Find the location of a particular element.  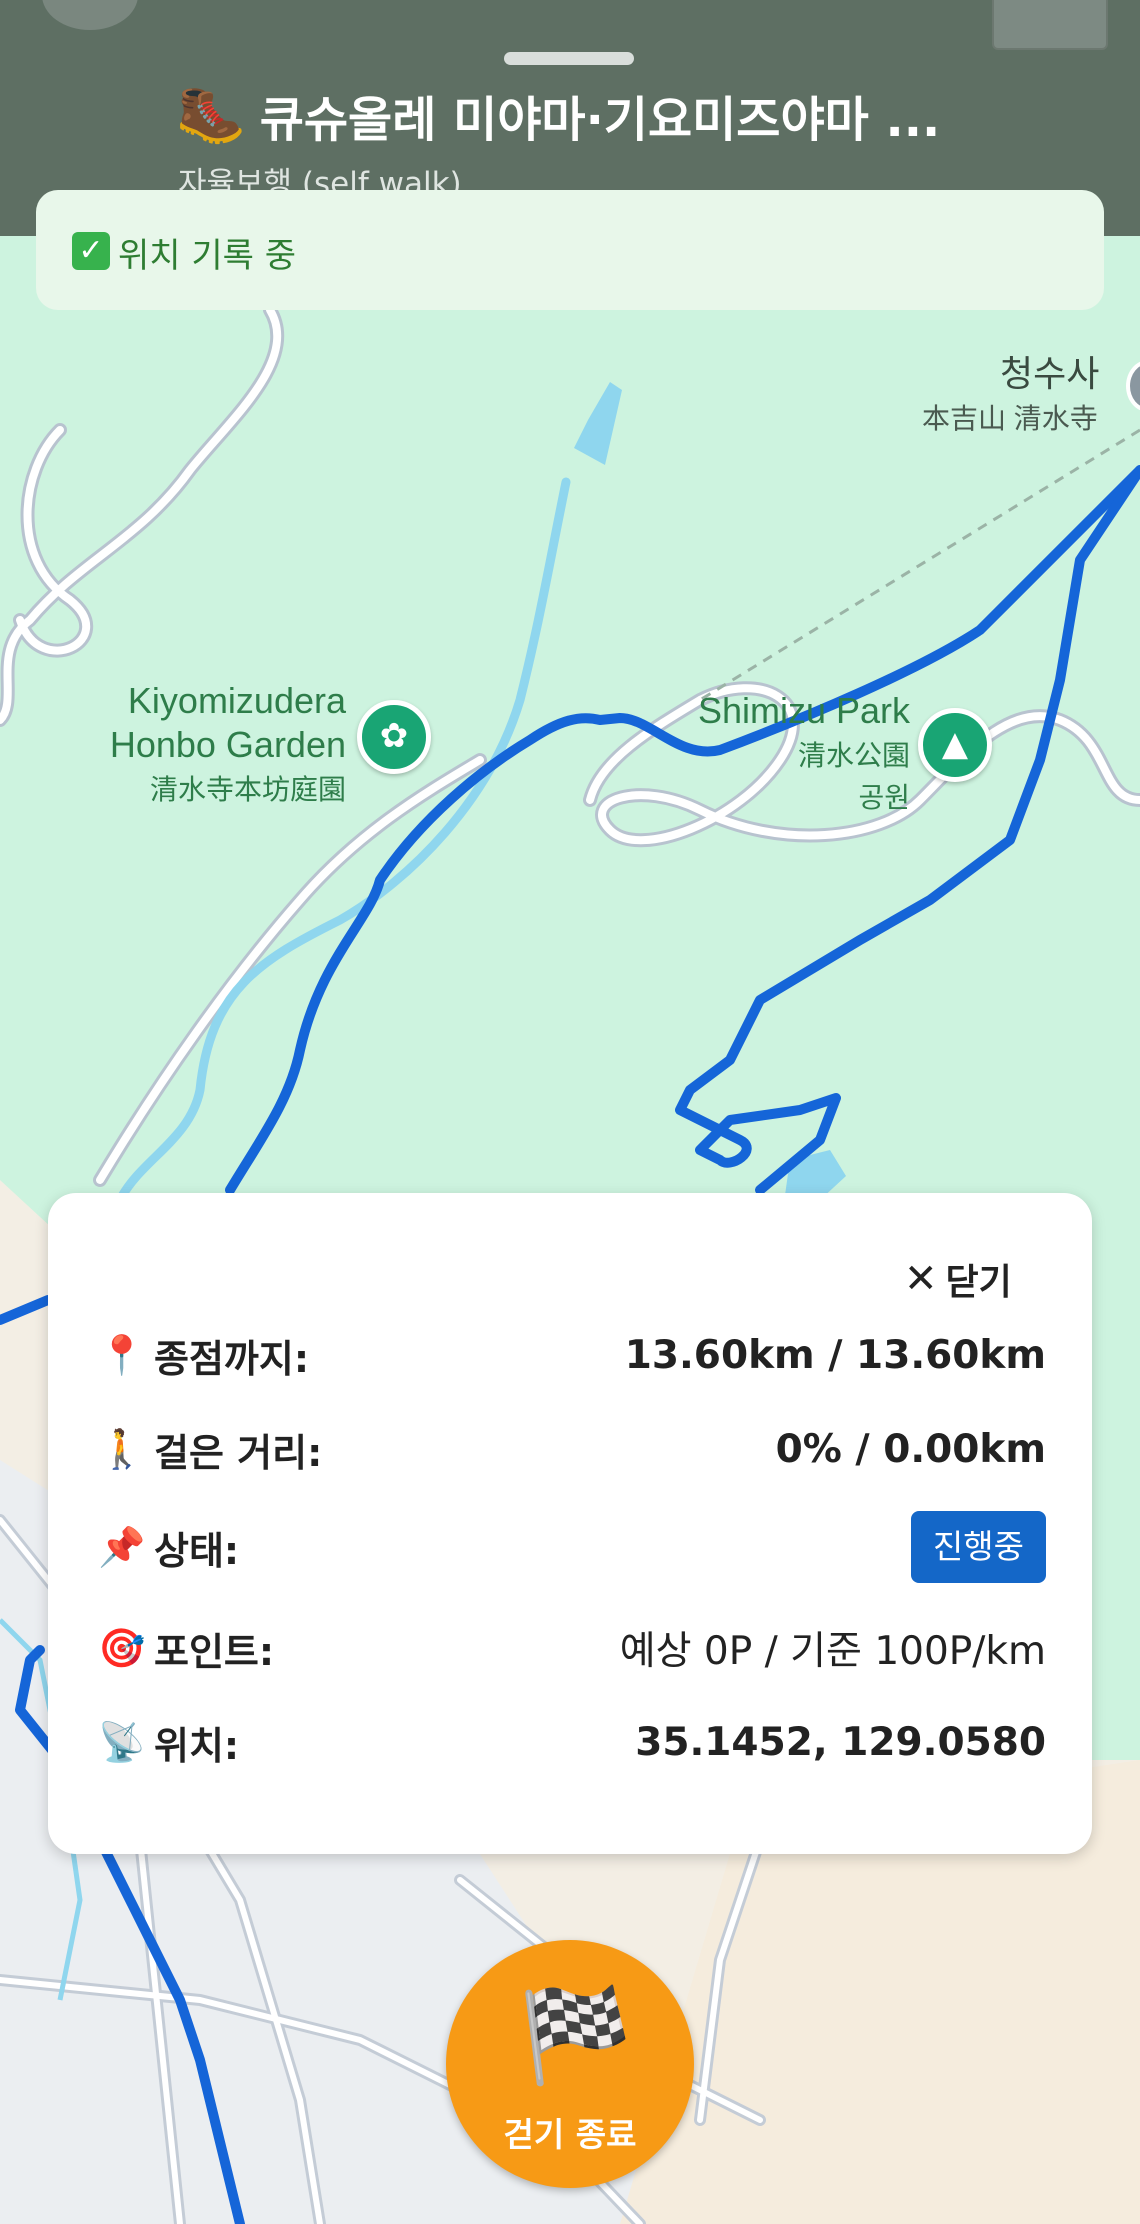

row-status-label: 상태: is located at coordinates (197, 1550).